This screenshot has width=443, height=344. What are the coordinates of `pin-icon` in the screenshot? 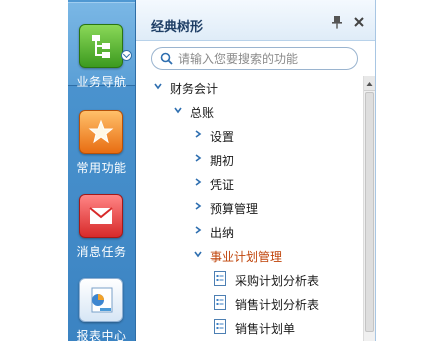 It's located at (337, 22).